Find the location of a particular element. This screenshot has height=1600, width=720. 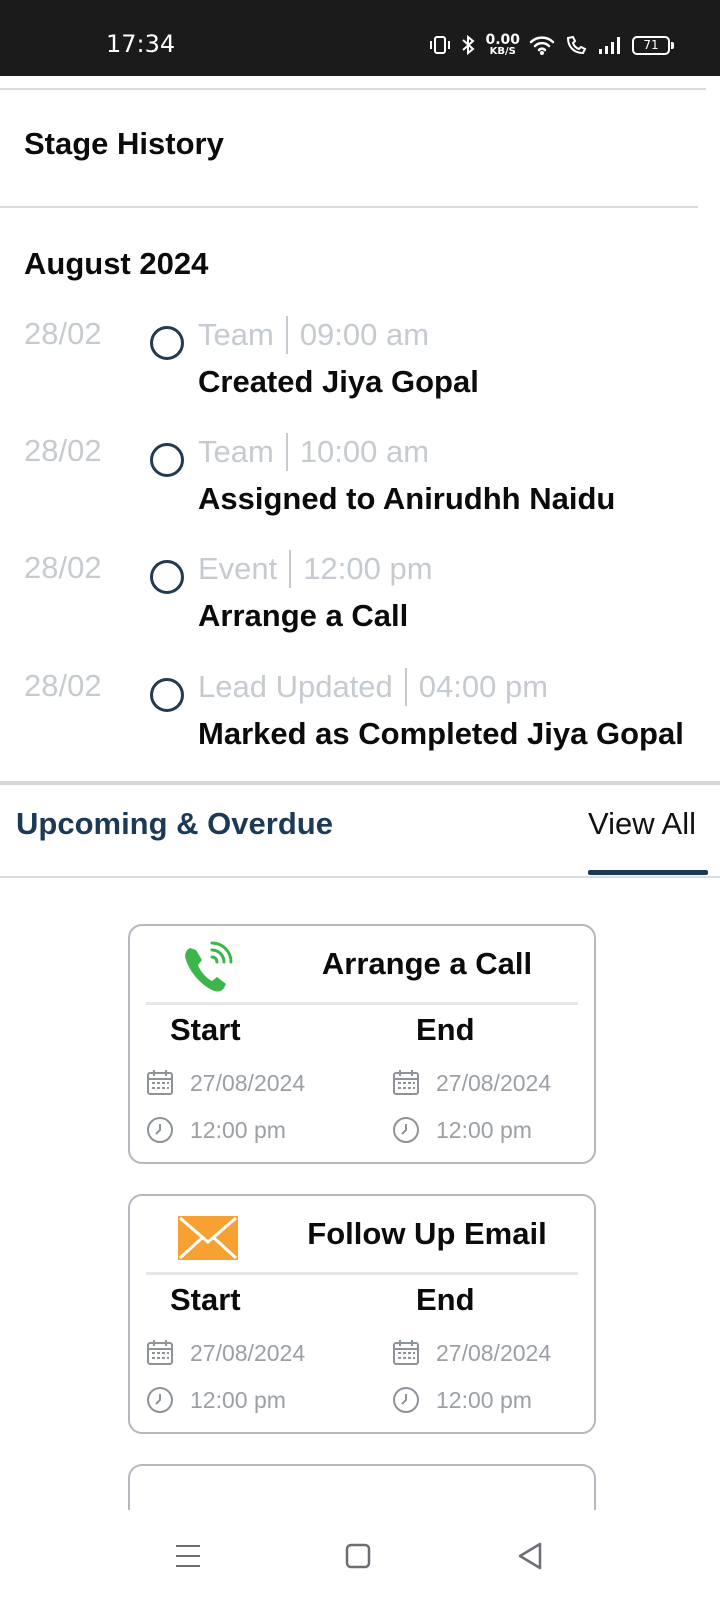

timeline-type: Event is located at coordinates (238, 568).